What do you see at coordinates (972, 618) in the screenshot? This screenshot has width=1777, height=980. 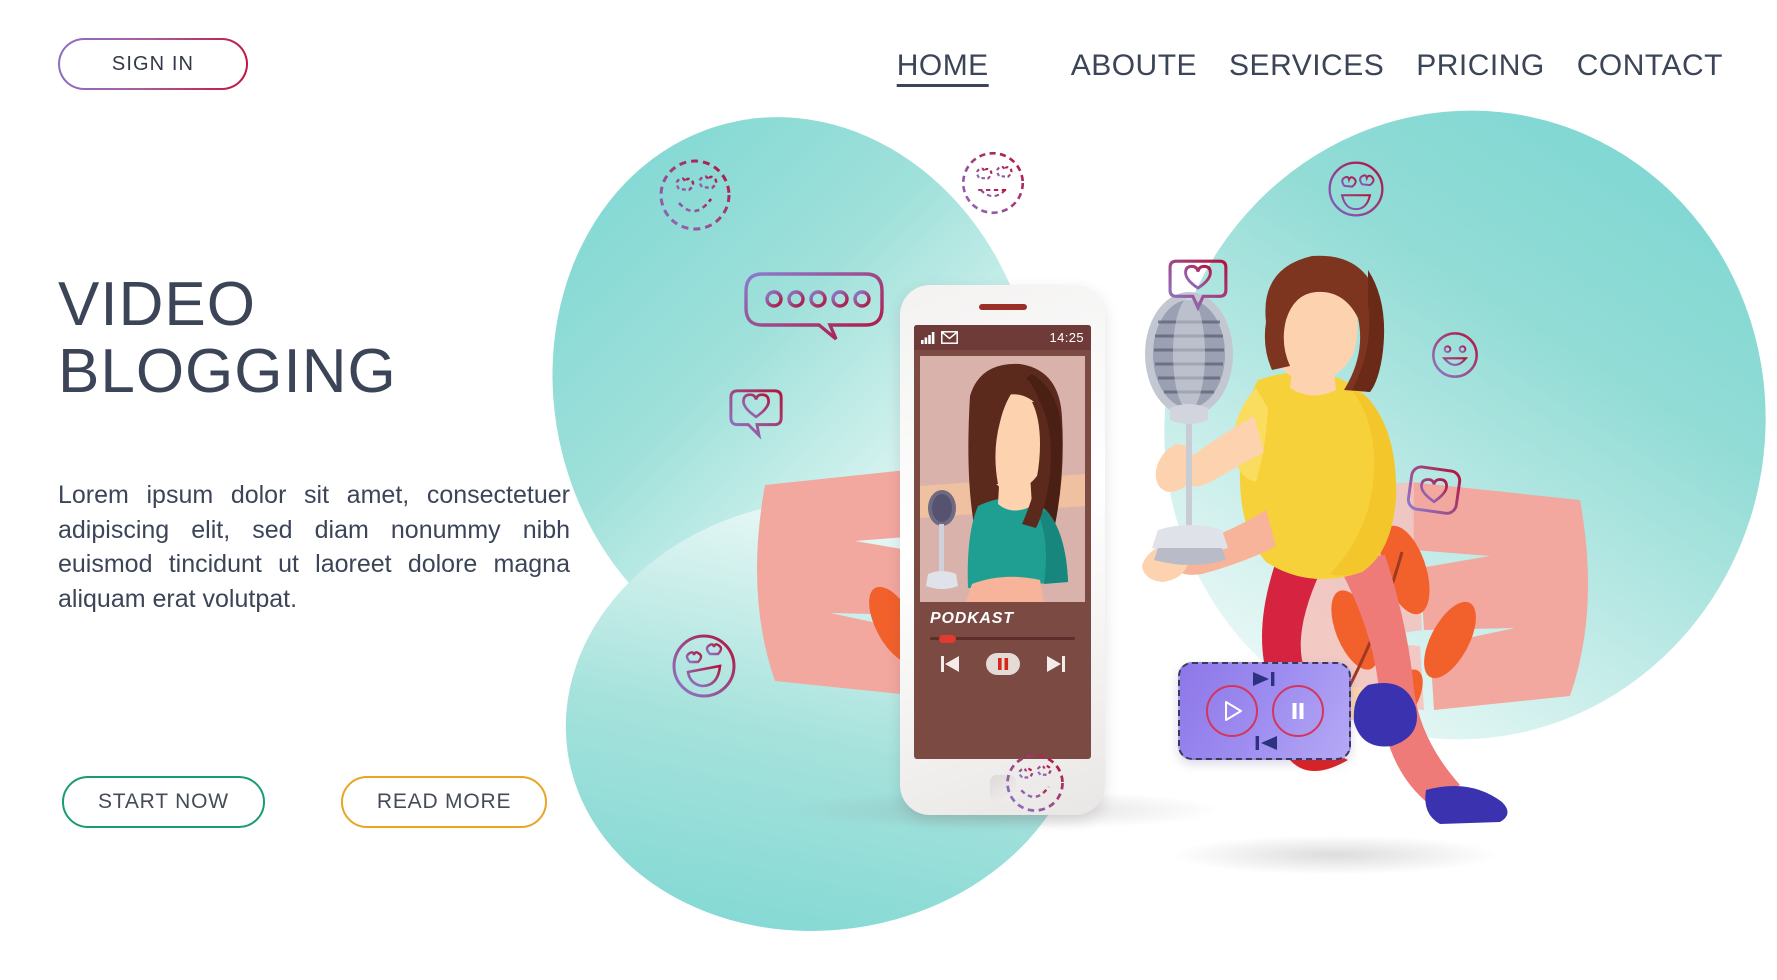 I see `player-title: PODKAST` at bounding box center [972, 618].